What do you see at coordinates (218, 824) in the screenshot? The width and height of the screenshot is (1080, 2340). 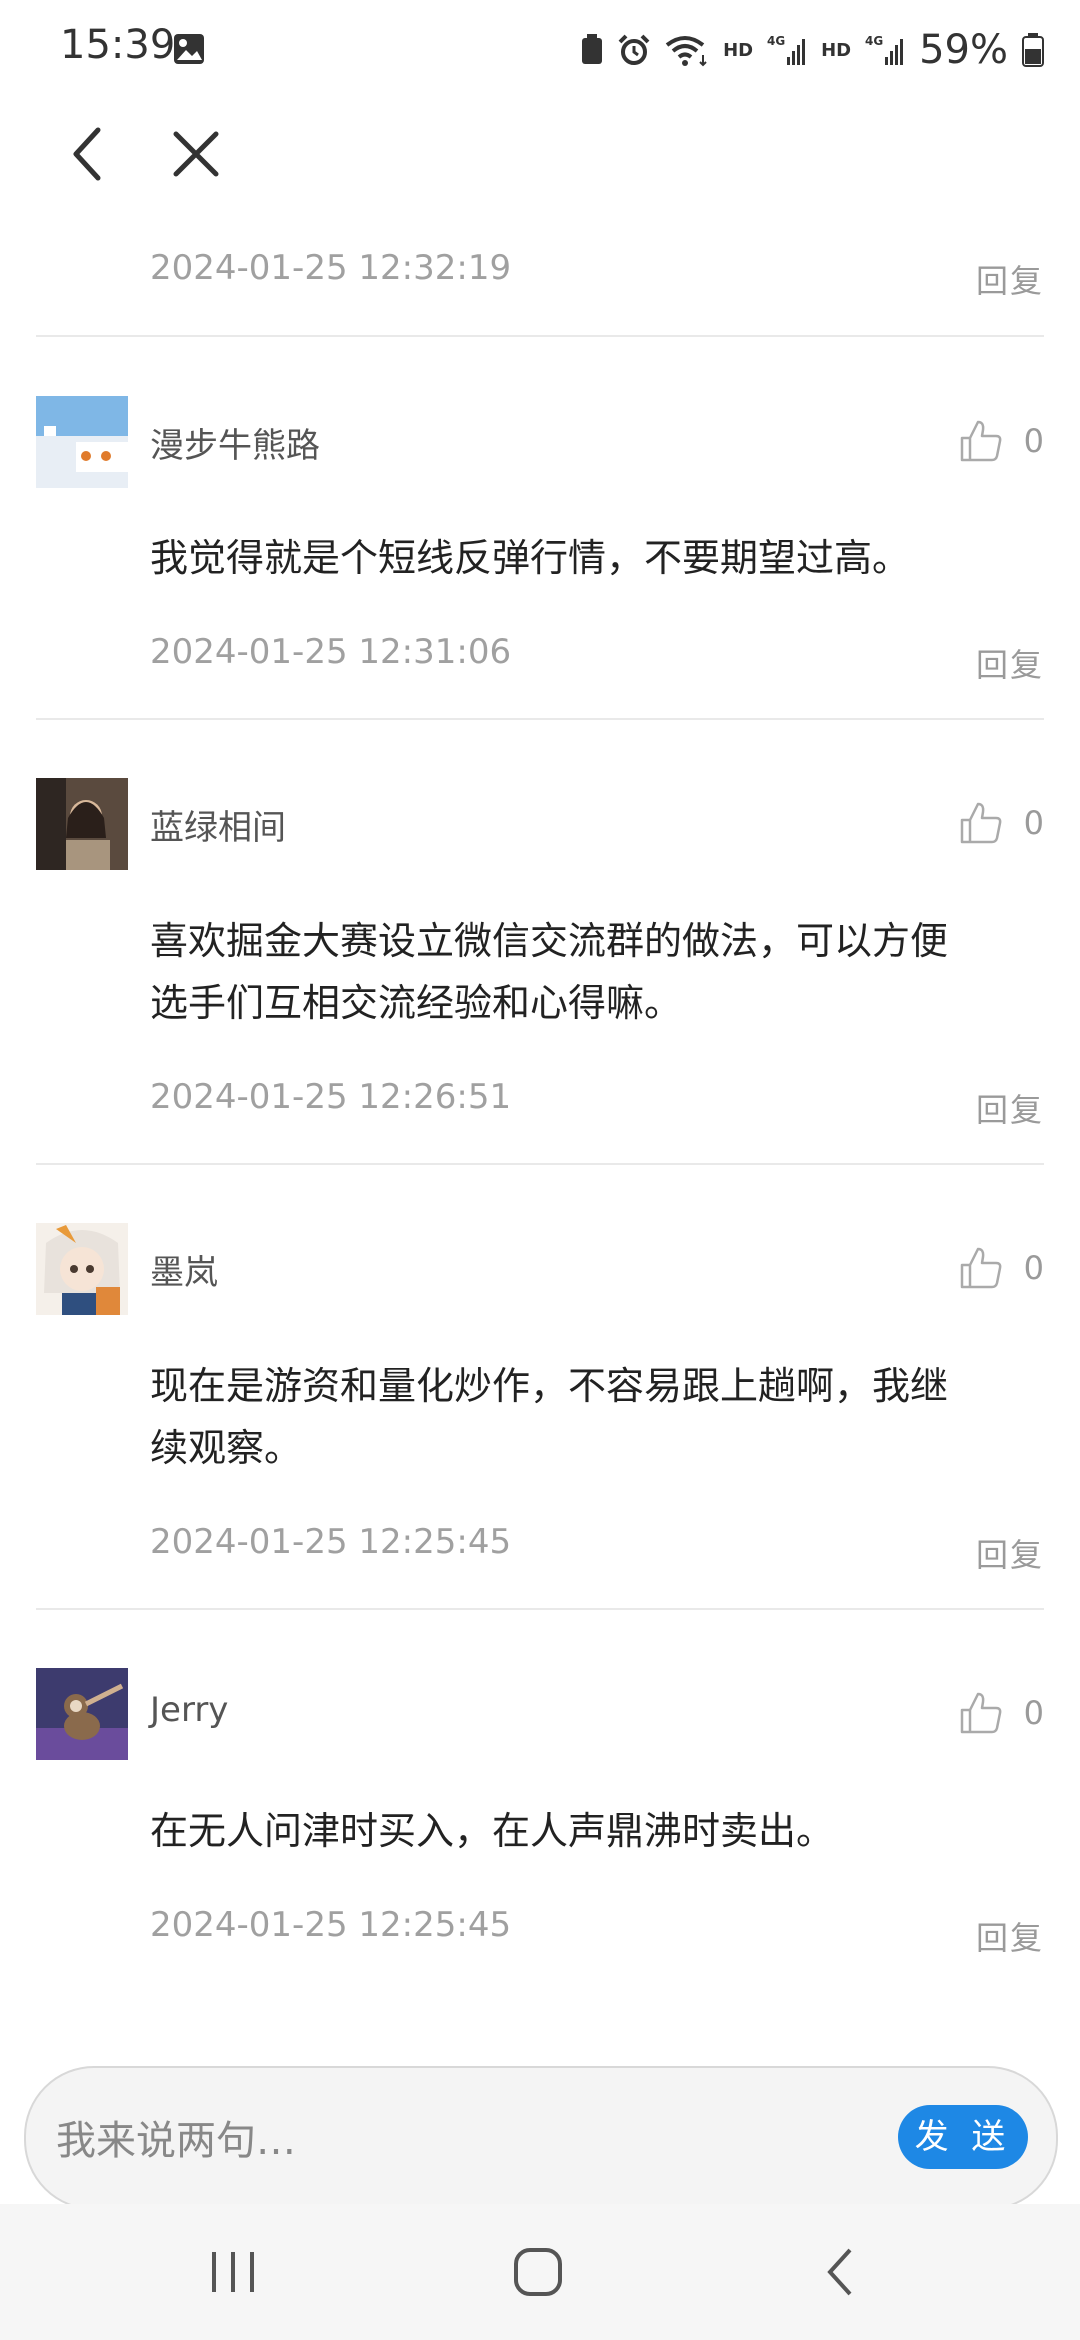 I see `comment-username: 蓝绿相间` at bounding box center [218, 824].